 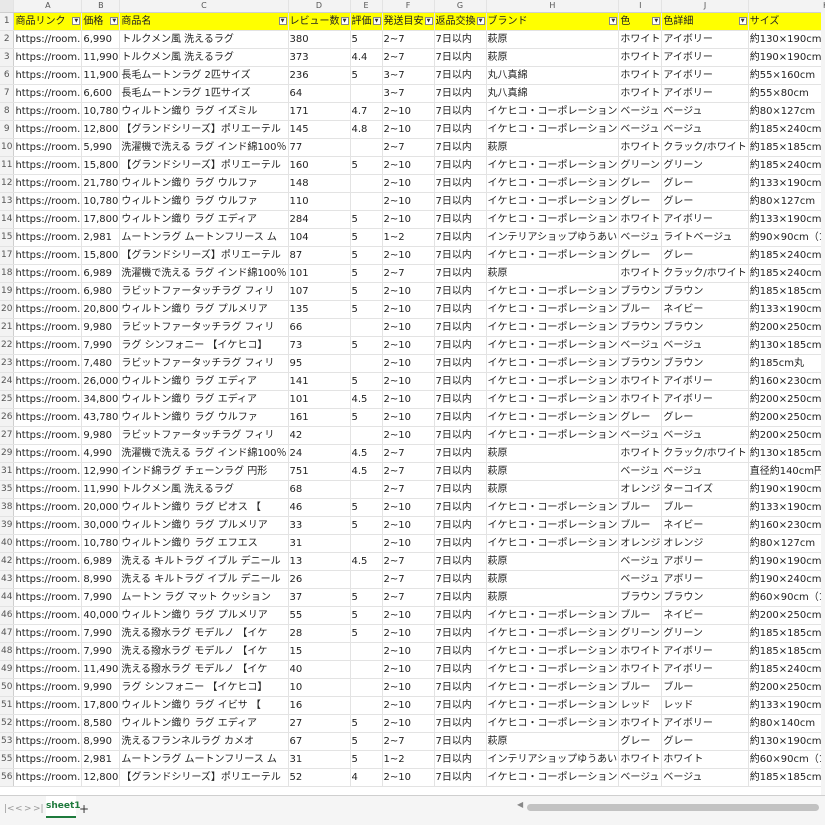 What do you see at coordinates (460, 6) in the screenshot?
I see `column-header-g: G` at bounding box center [460, 6].